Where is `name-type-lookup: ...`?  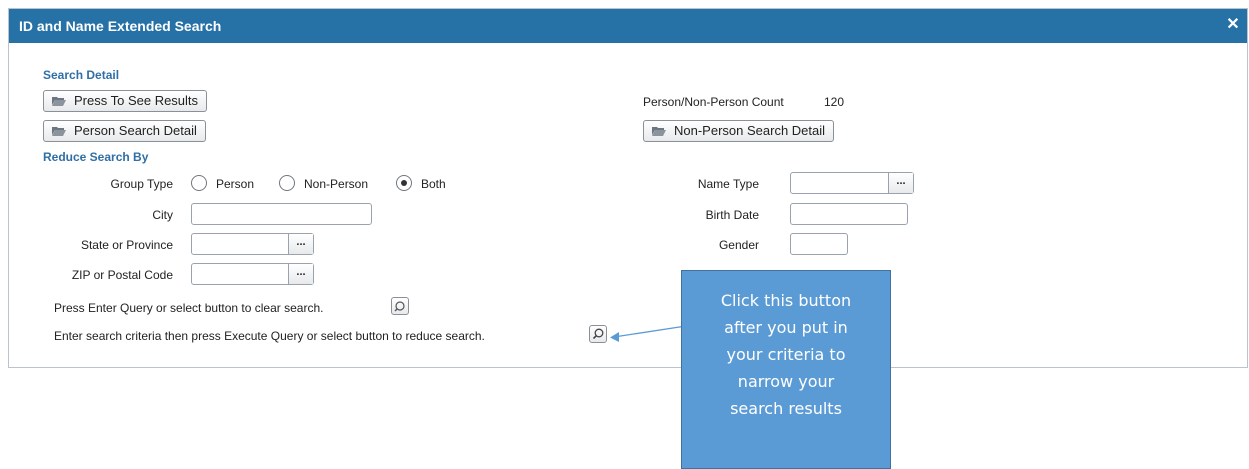 name-type-lookup: ... is located at coordinates (852, 183).